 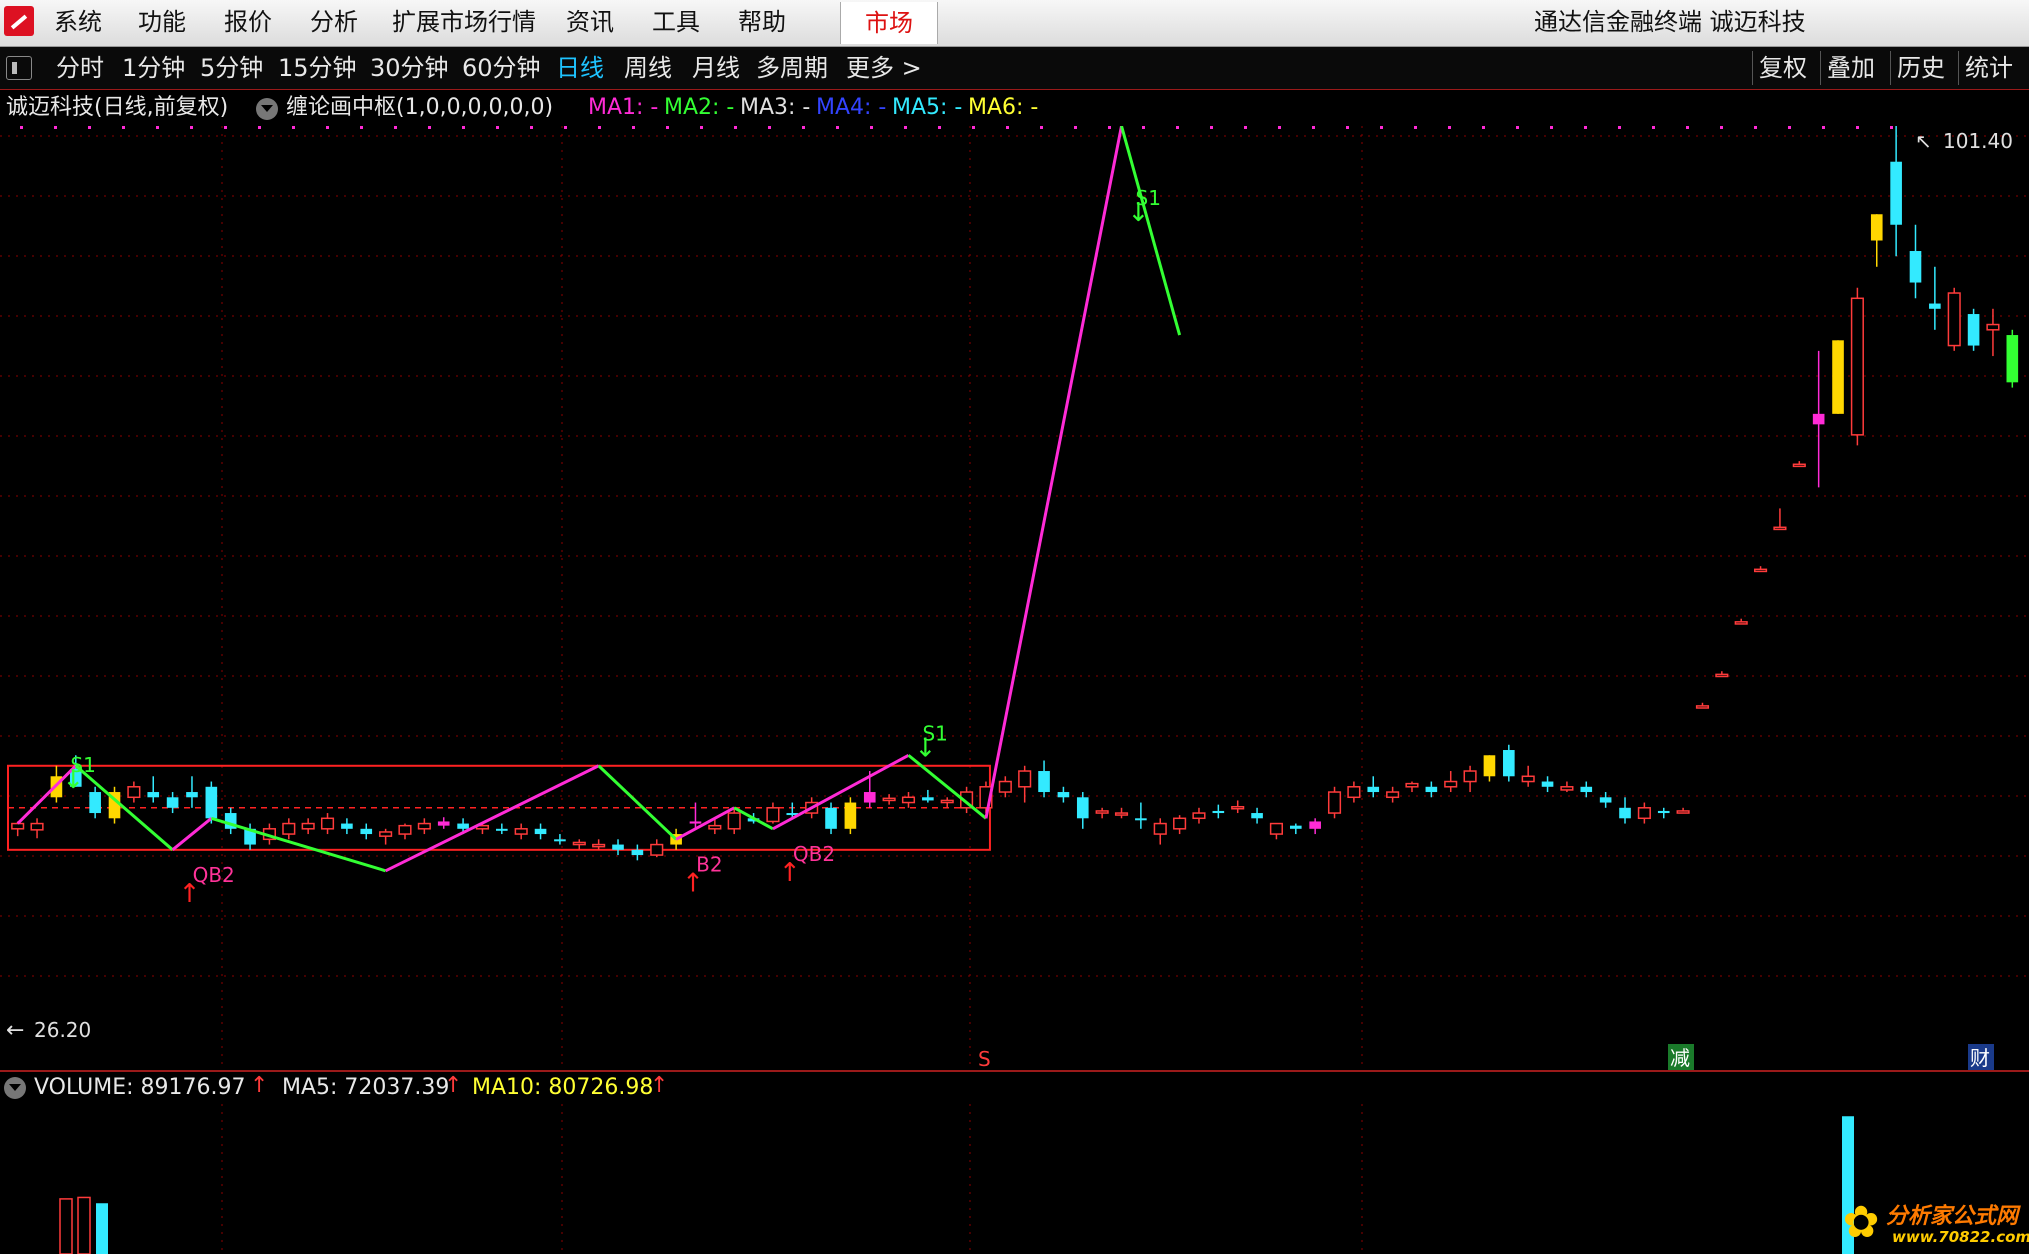 What do you see at coordinates (267, 109) in the screenshot?
I see `indicator-dropdown-icon` at bounding box center [267, 109].